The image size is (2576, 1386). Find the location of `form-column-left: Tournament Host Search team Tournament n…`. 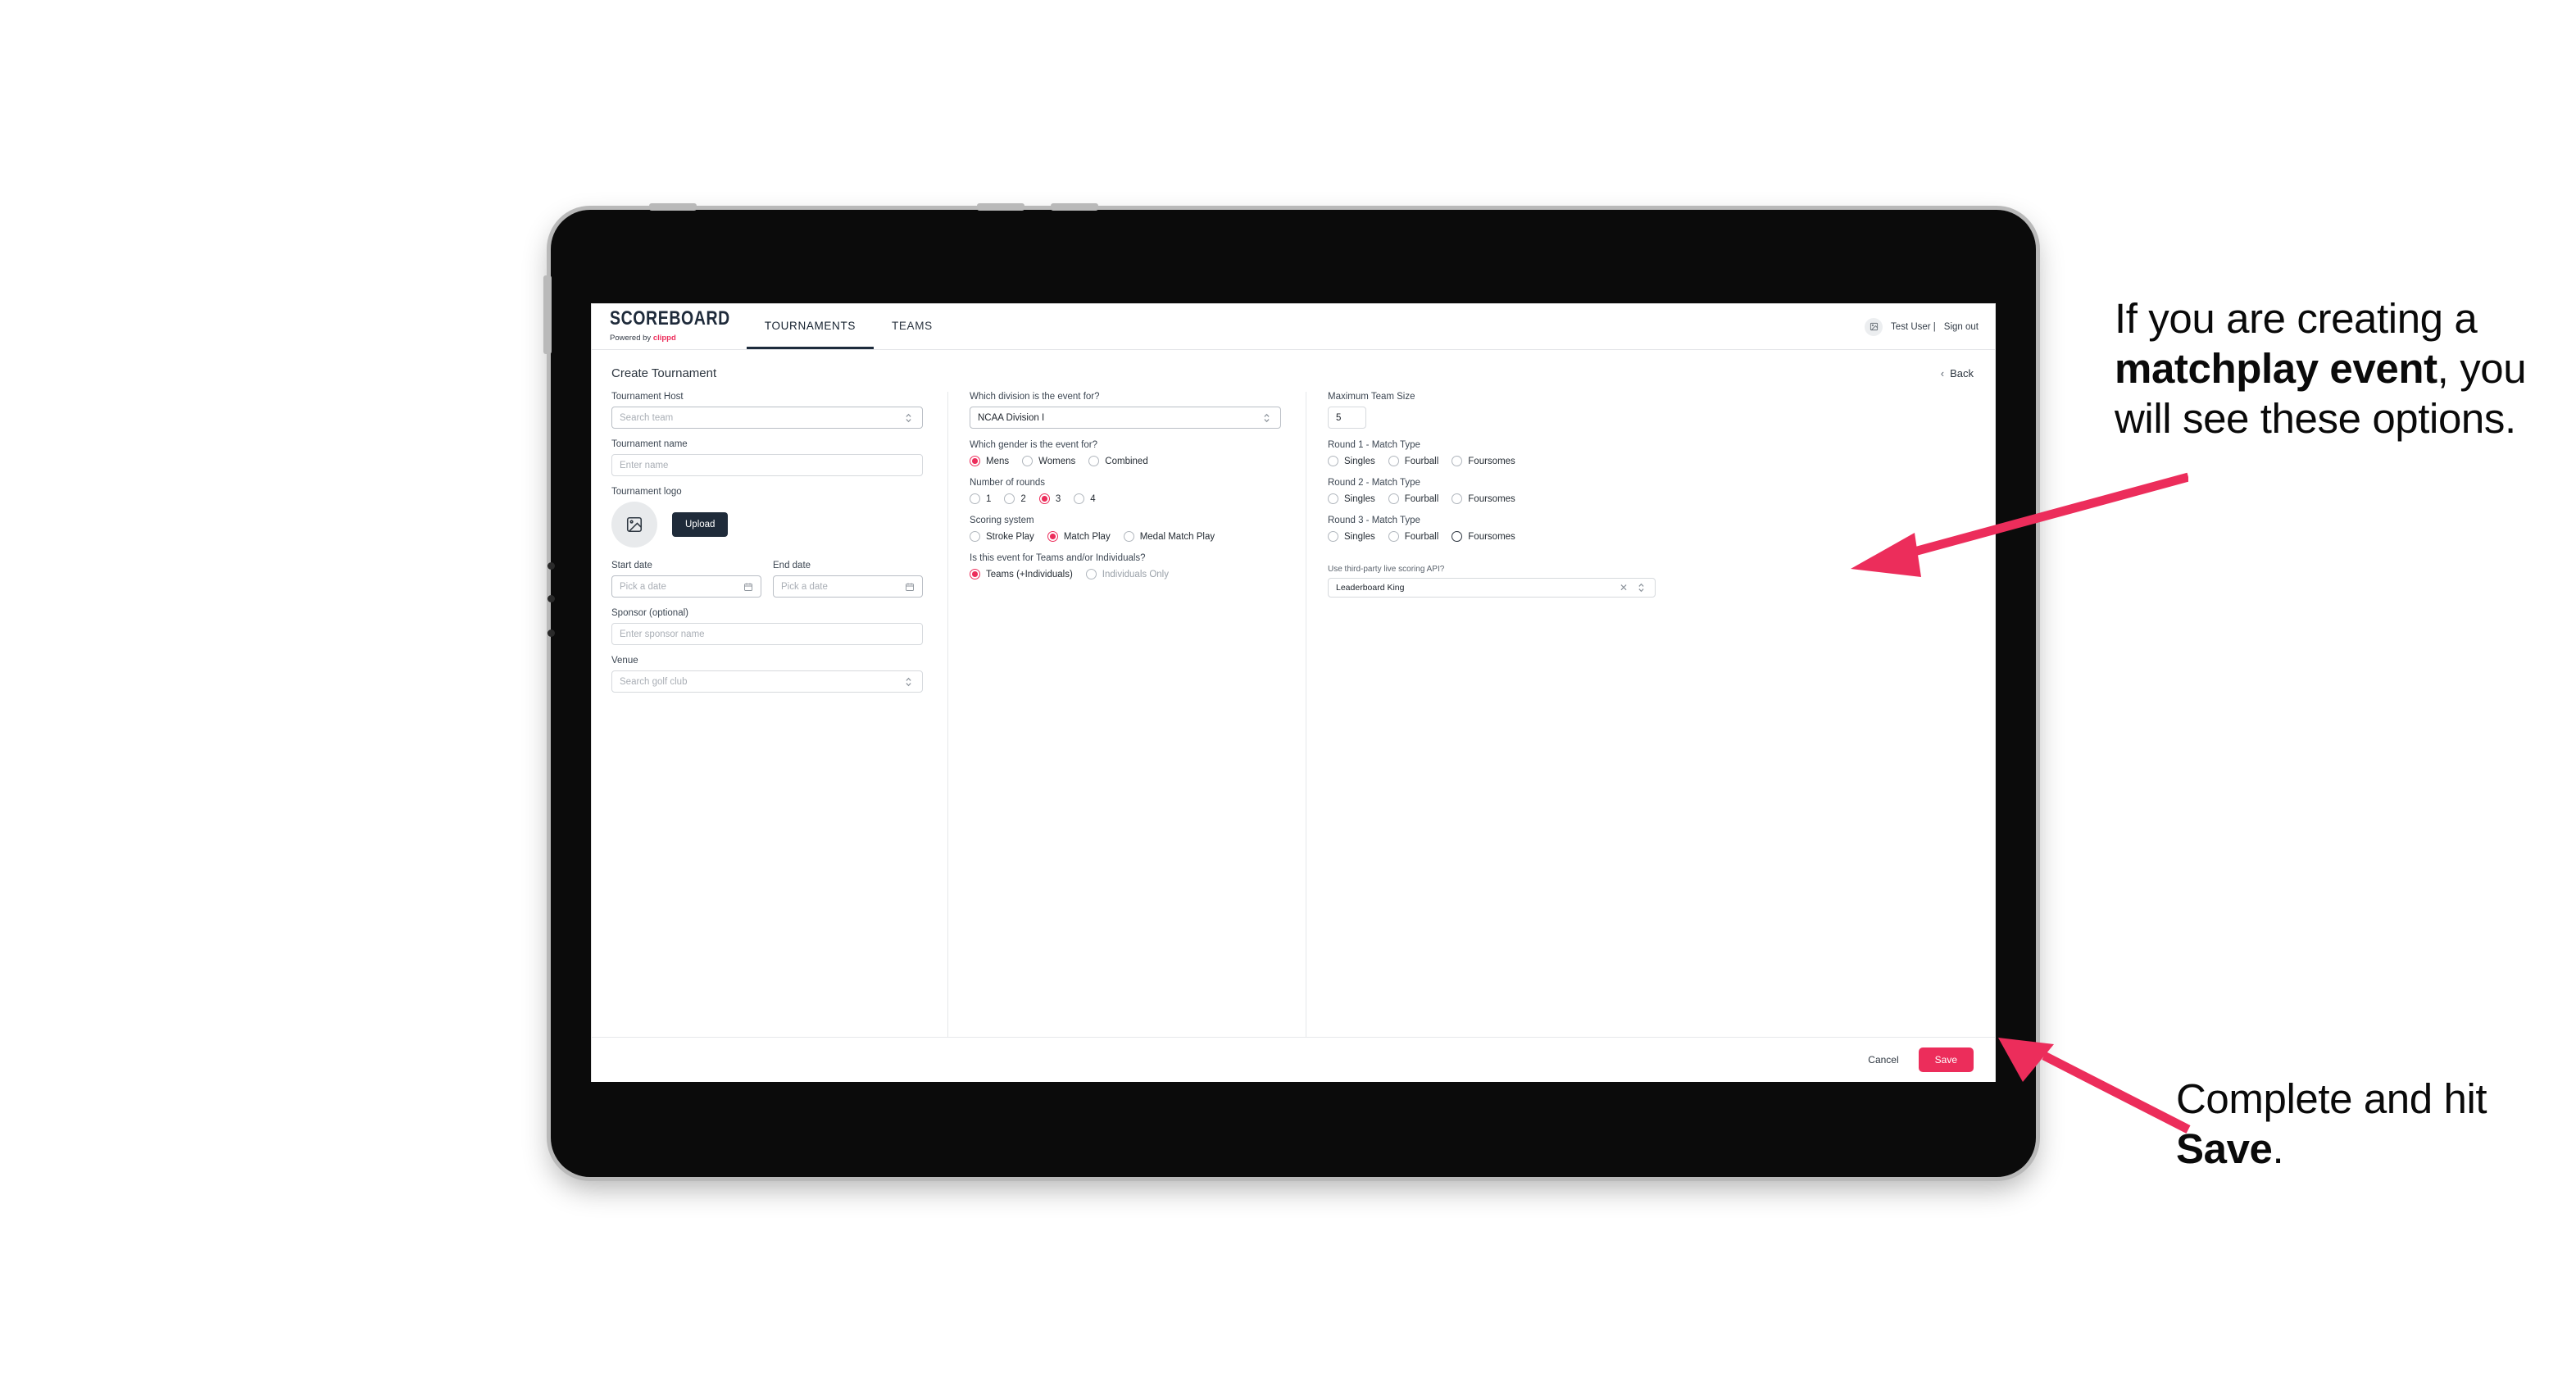

form-column-left: Tournament Host Search team Tournament n… is located at coordinates (769, 714).